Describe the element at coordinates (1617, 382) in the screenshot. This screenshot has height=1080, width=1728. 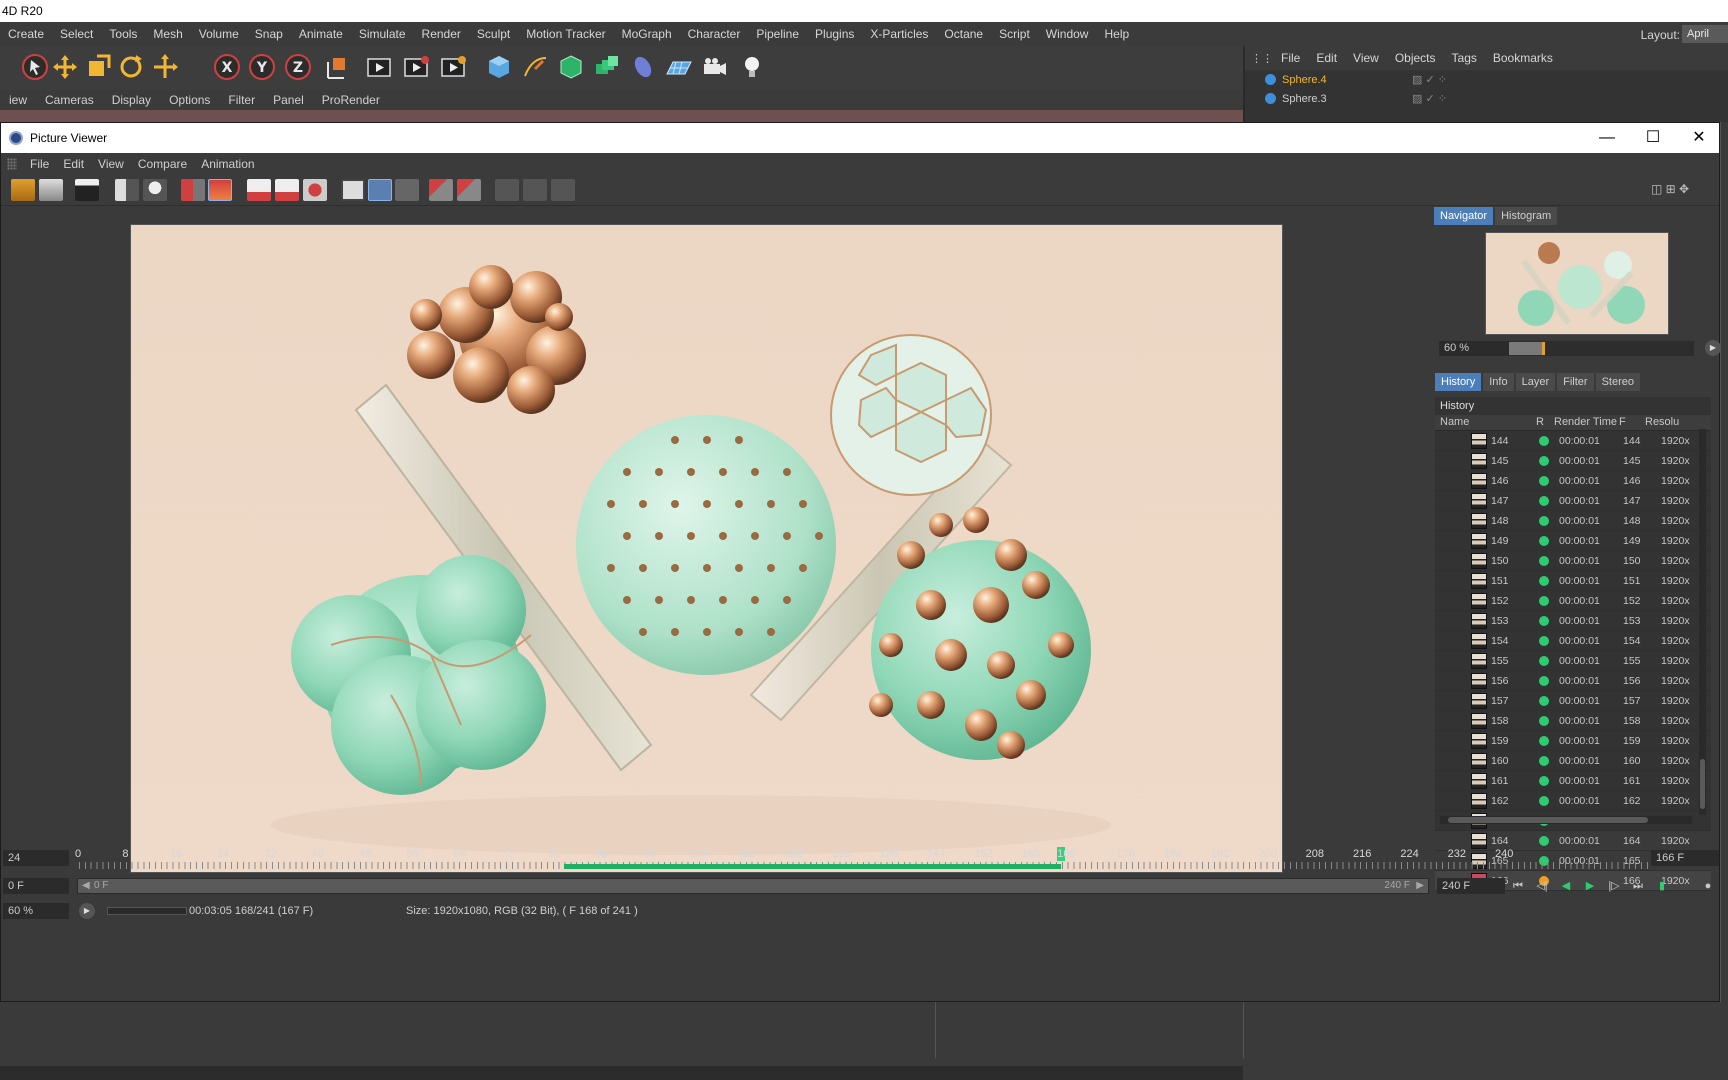
I see `history-tab-stereo: Stereo` at that location.